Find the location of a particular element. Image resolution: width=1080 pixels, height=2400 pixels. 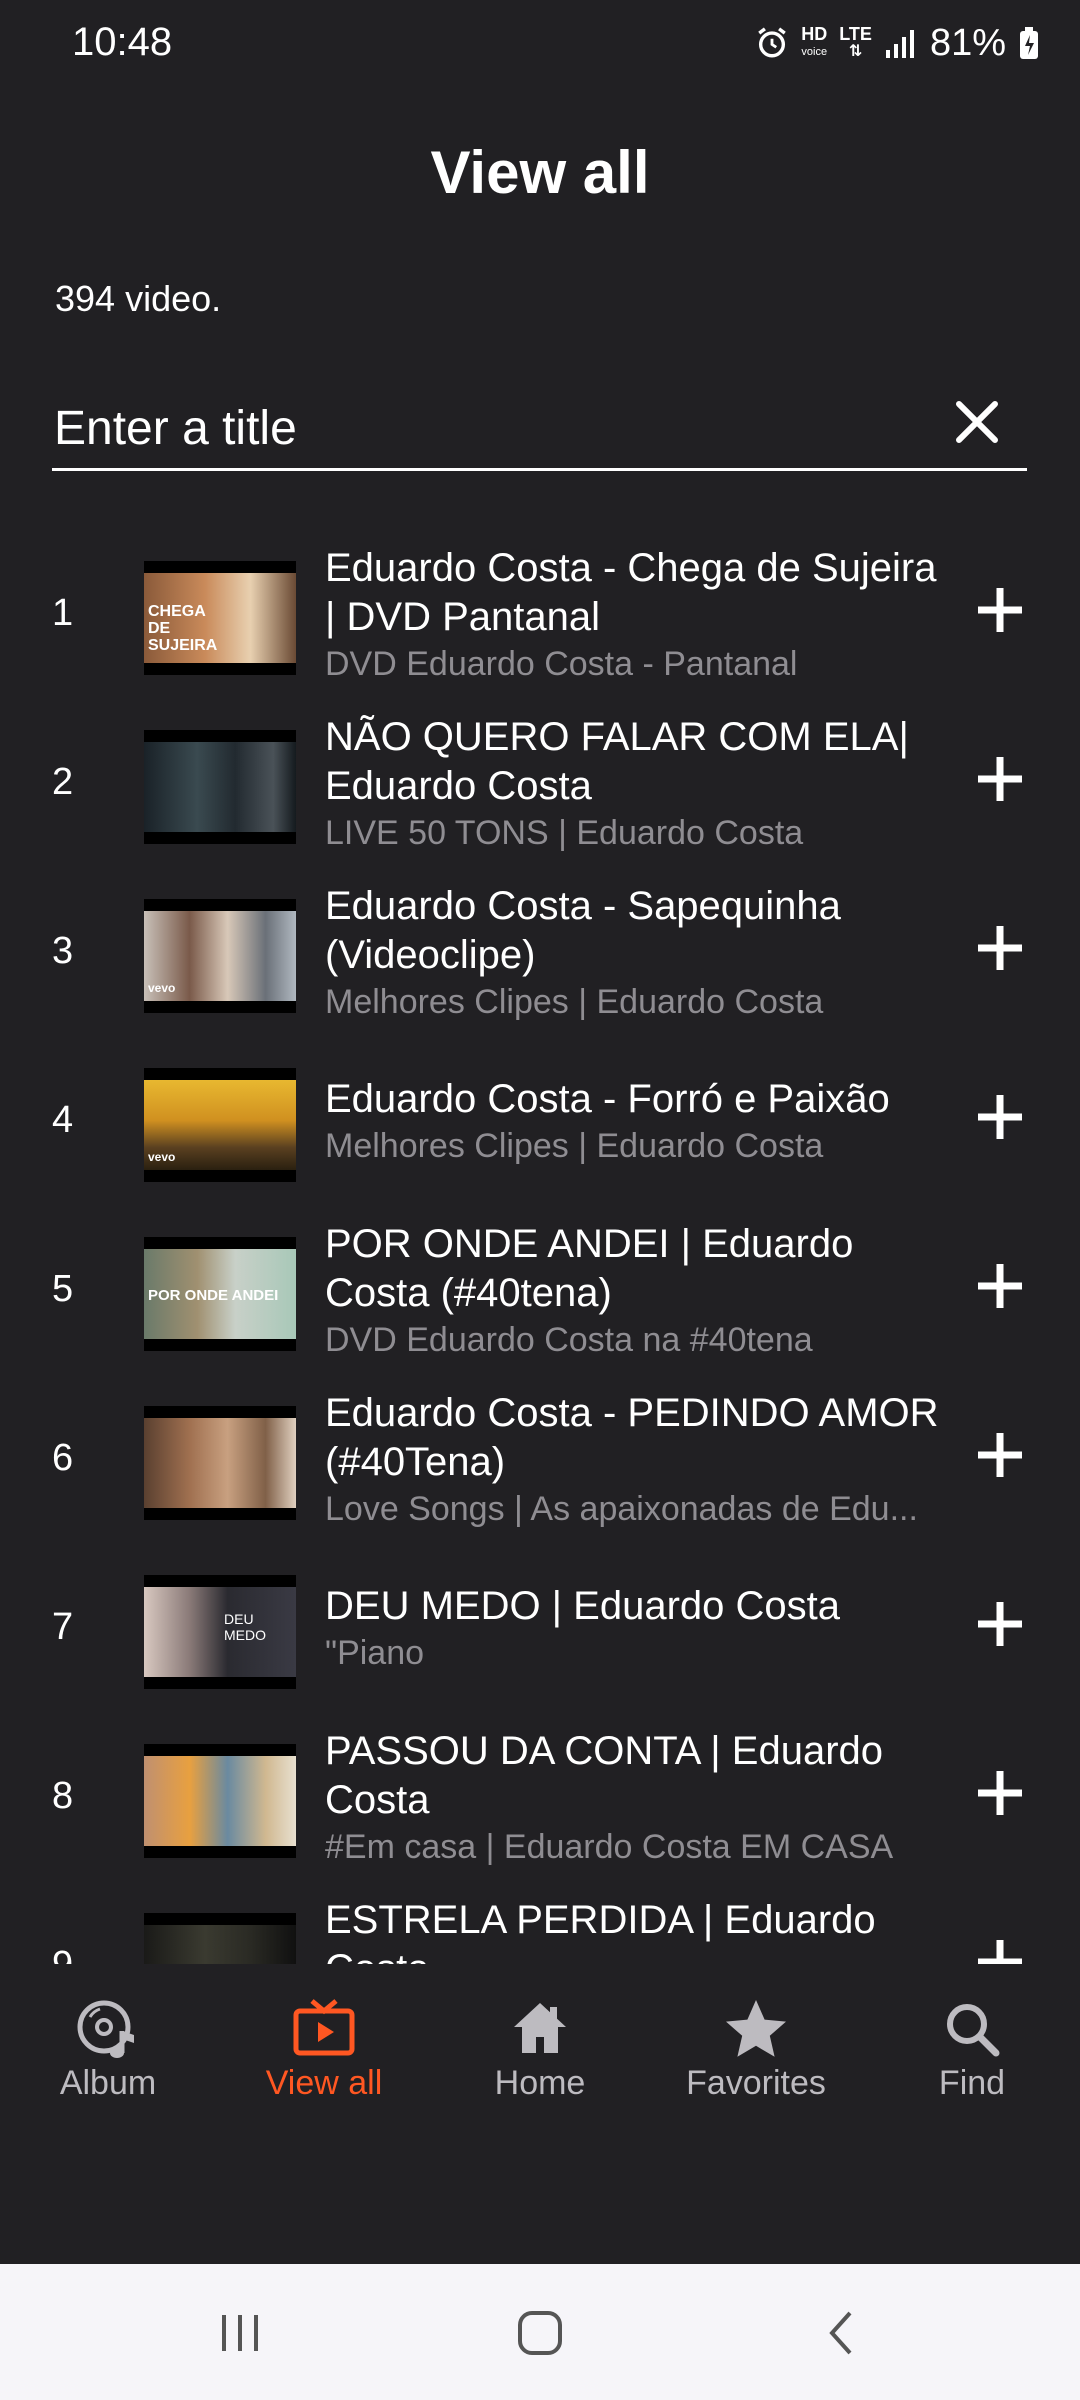

item-number: 7 is located at coordinates (63, 1627).